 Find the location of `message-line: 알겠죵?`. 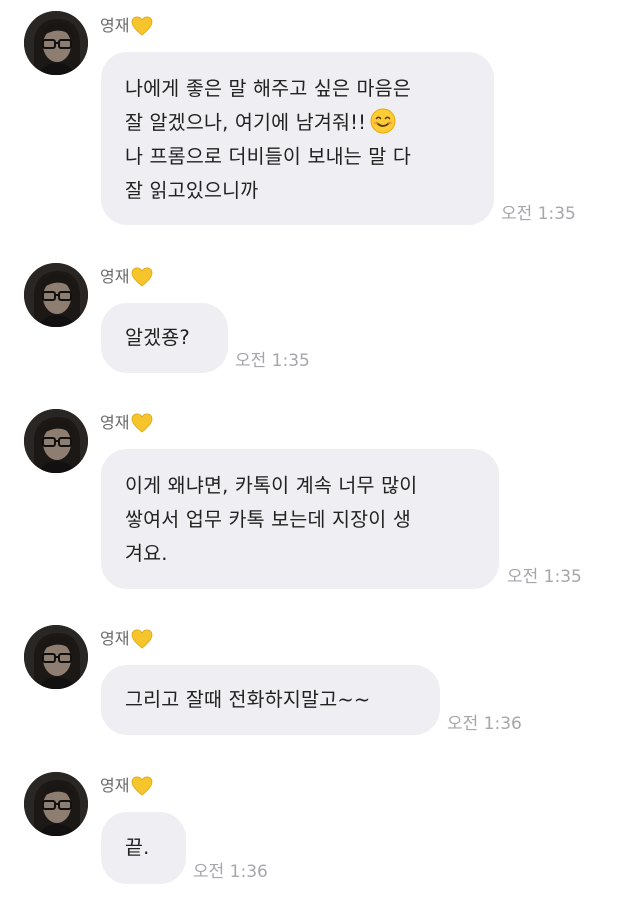

message-line: 알겠죵? is located at coordinates (157, 337).